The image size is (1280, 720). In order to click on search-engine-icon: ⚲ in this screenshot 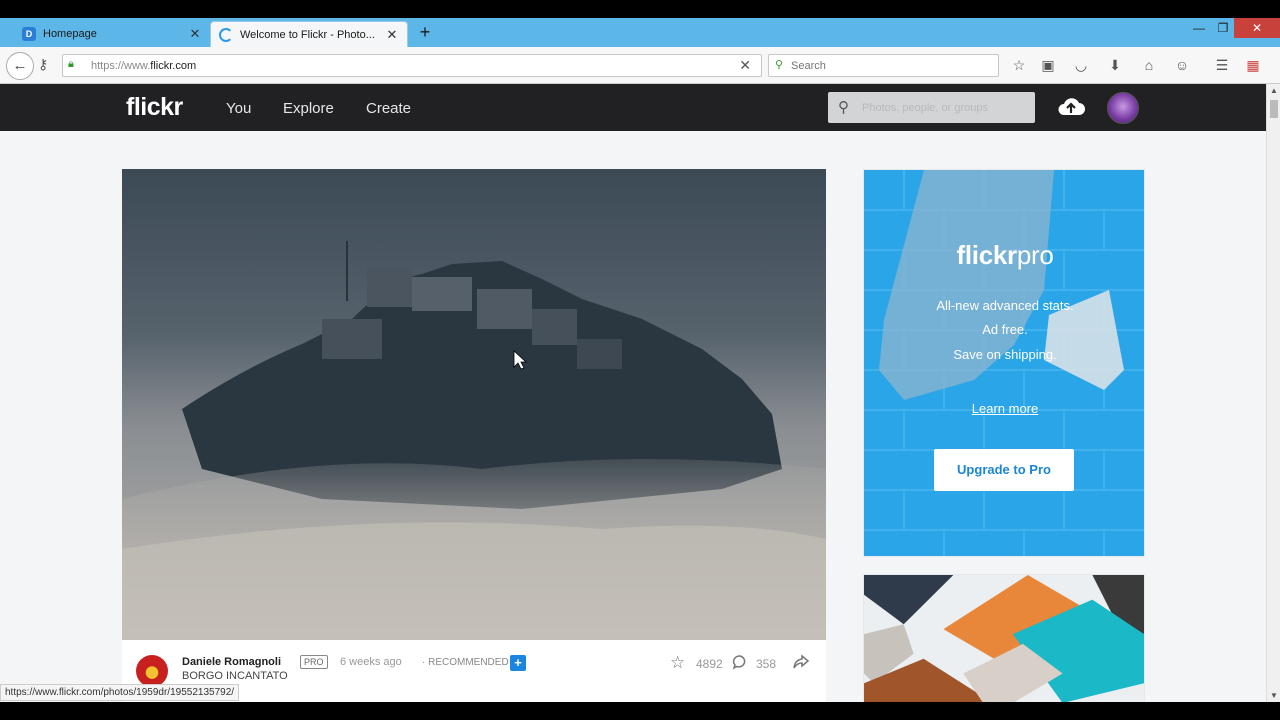, I will do `click(779, 64)`.